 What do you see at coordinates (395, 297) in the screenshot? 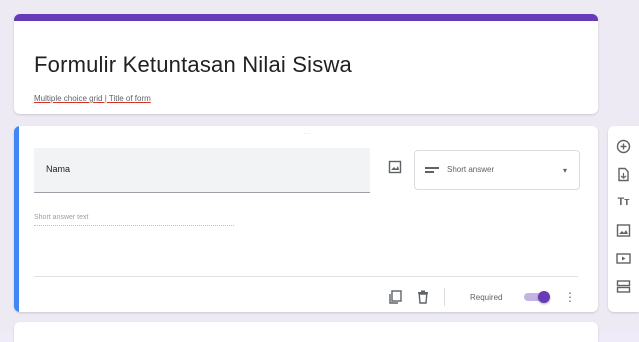
I see `duplicate-icon` at bounding box center [395, 297].